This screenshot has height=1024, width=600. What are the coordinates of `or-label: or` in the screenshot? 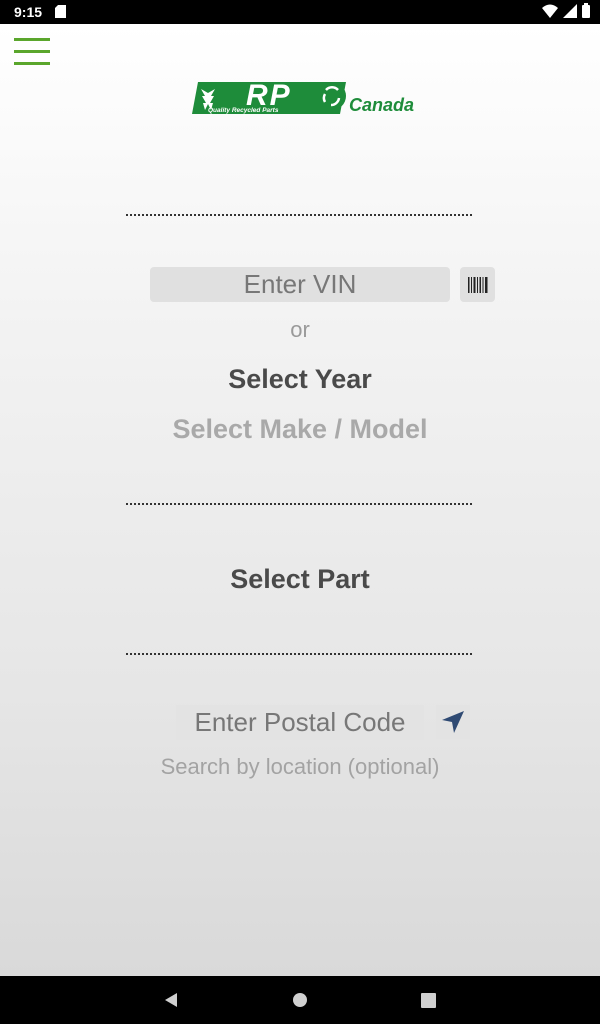 It's located at (300, 329).